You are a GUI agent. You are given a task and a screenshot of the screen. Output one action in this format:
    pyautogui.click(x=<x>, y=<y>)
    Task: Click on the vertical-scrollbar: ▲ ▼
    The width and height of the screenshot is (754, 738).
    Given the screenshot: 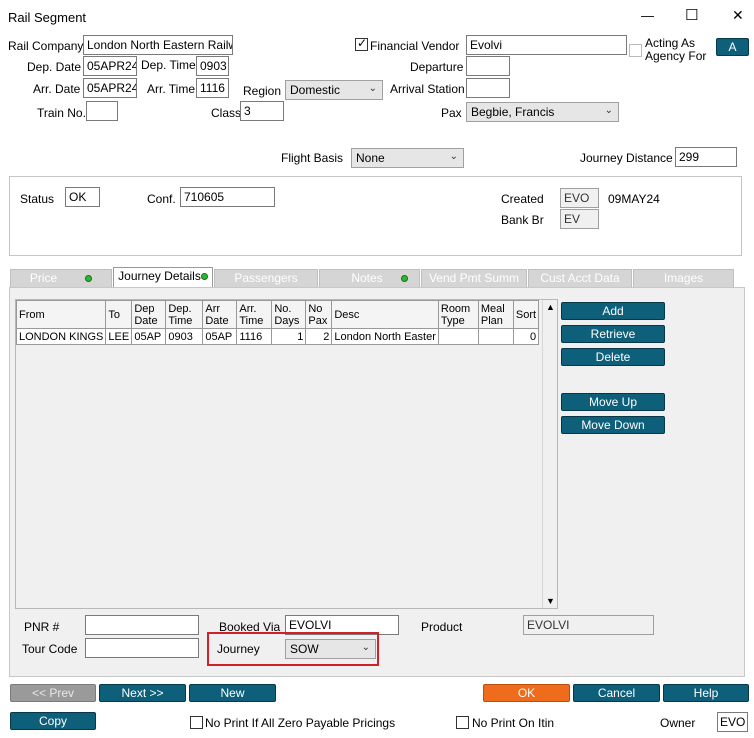 What is the action you would take?
    pyautogui.click(x=549, y=454)
    